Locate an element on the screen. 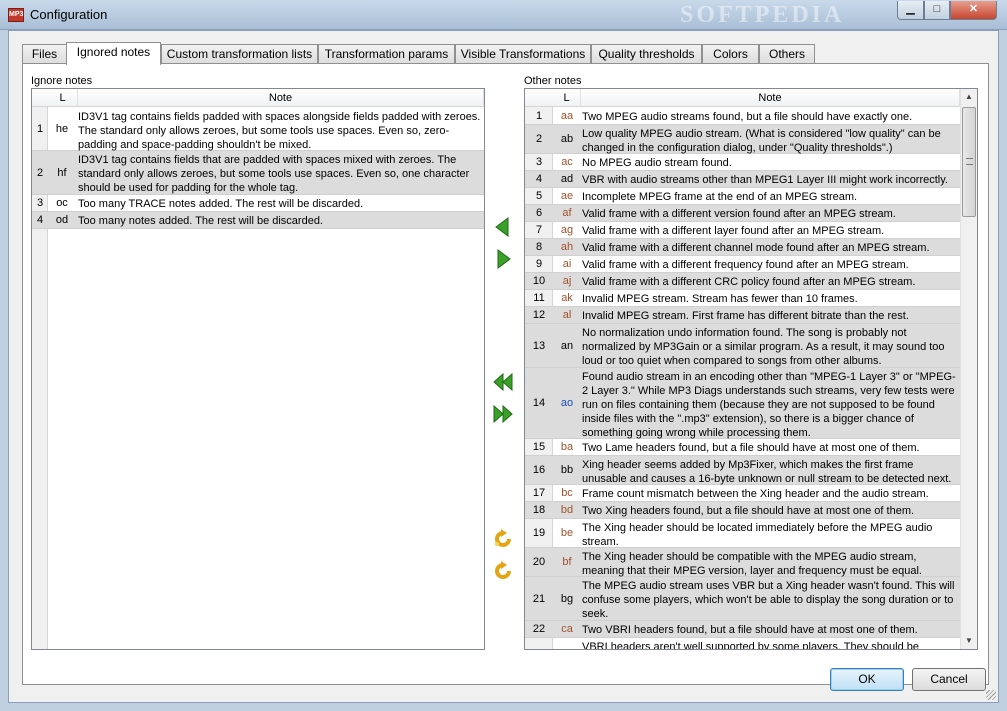 The height and width of the screenshot is (711, 1007). table-header: L Note is located at coordinates (258, 98).